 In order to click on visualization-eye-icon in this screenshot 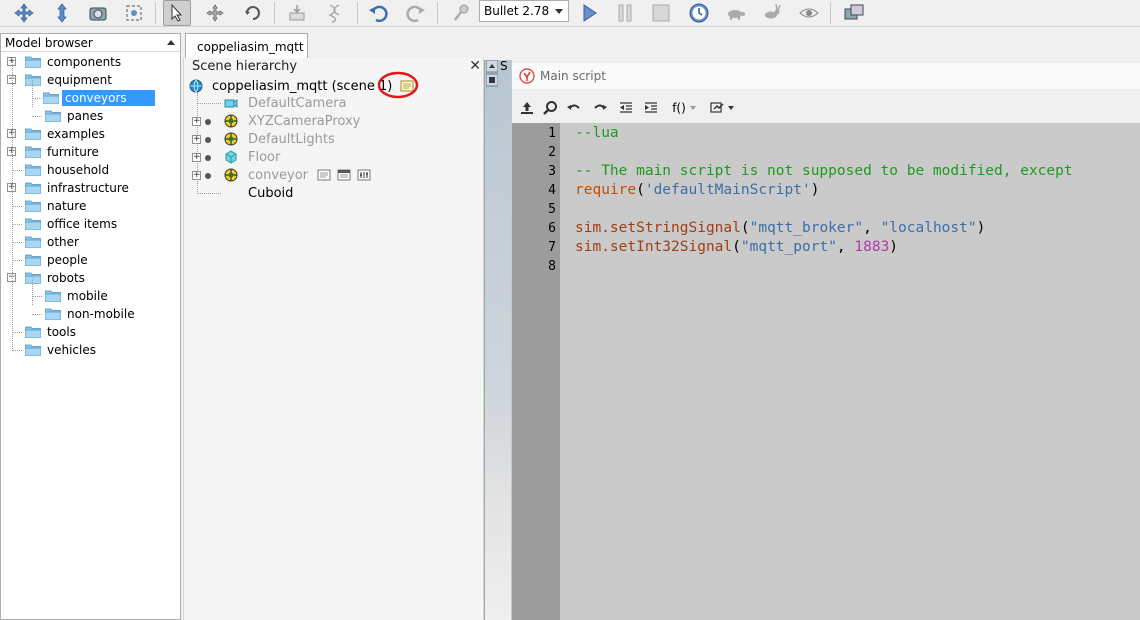, I will do `click(809, 13)`.